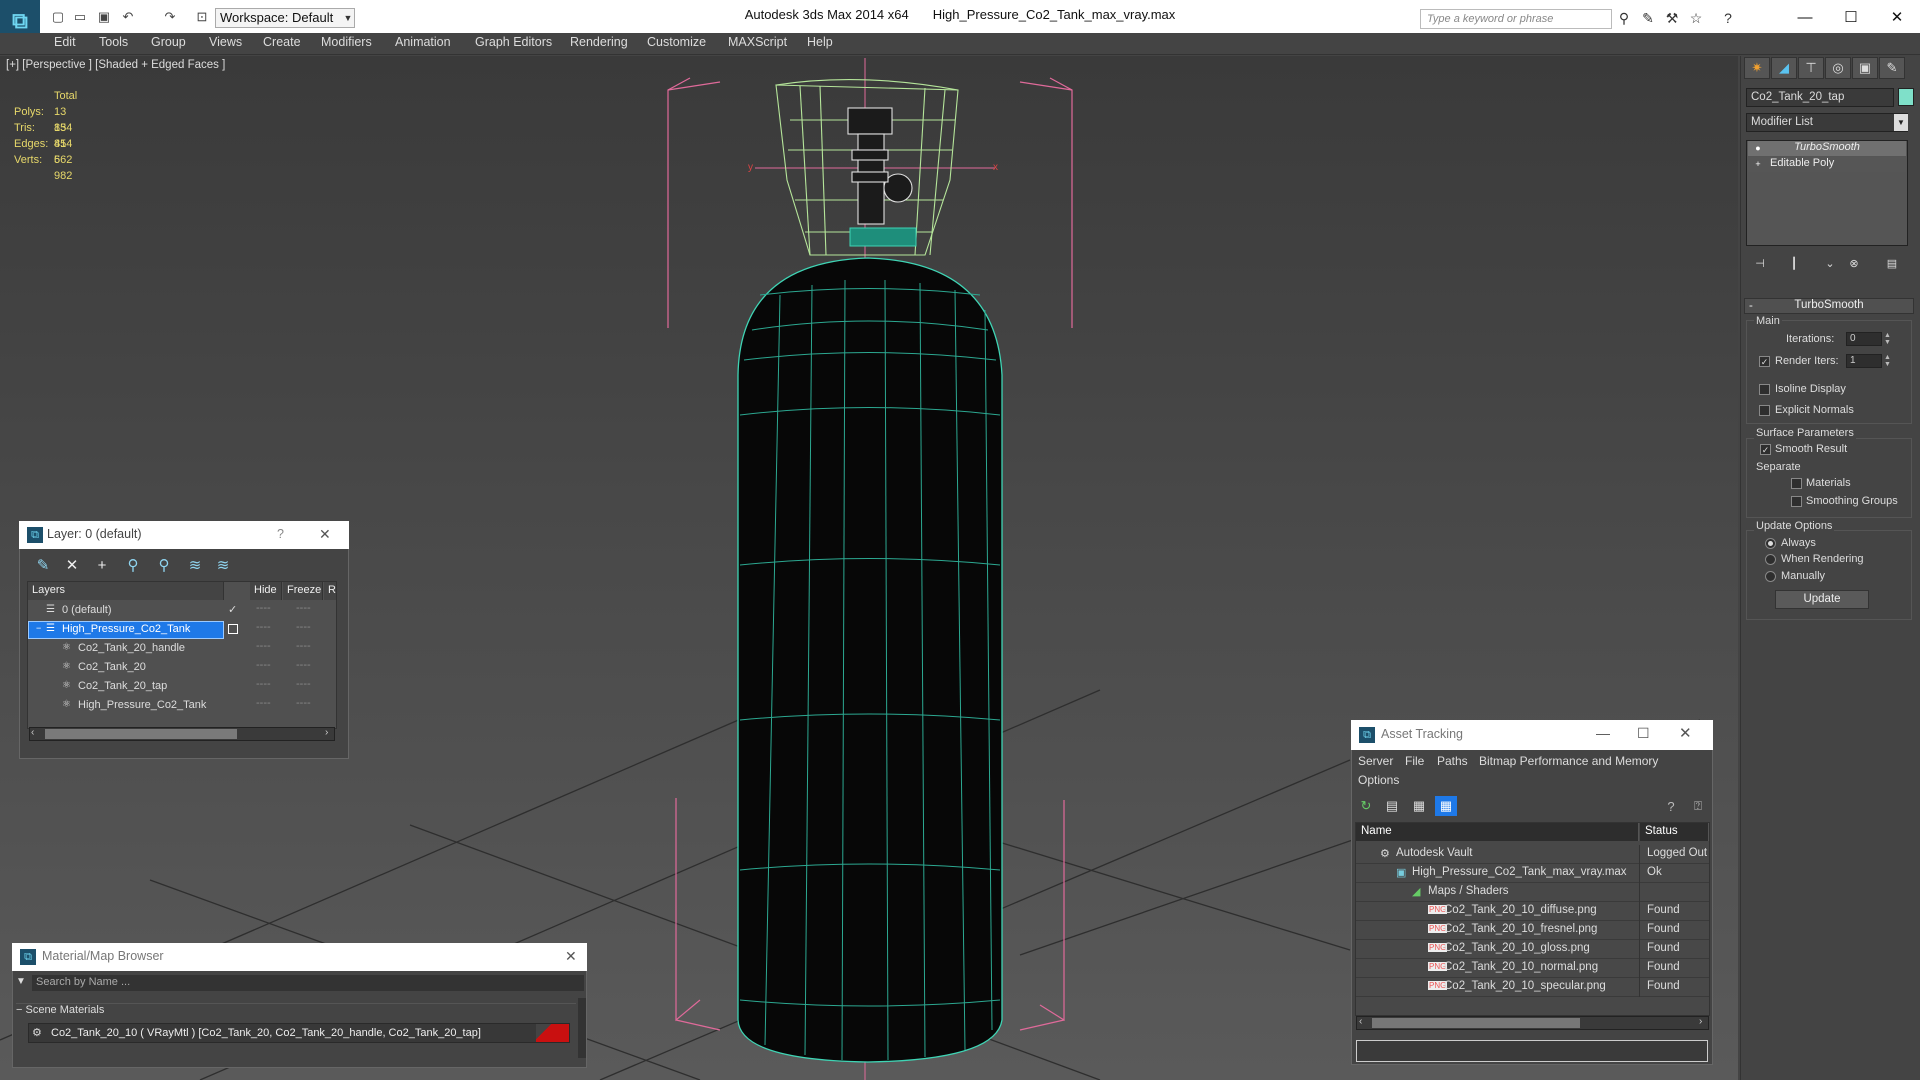  What do you see at coordinates (1851, 17) in the screenshot?
I see `maximize-button: ☐` at bounding box center [1851, 17].